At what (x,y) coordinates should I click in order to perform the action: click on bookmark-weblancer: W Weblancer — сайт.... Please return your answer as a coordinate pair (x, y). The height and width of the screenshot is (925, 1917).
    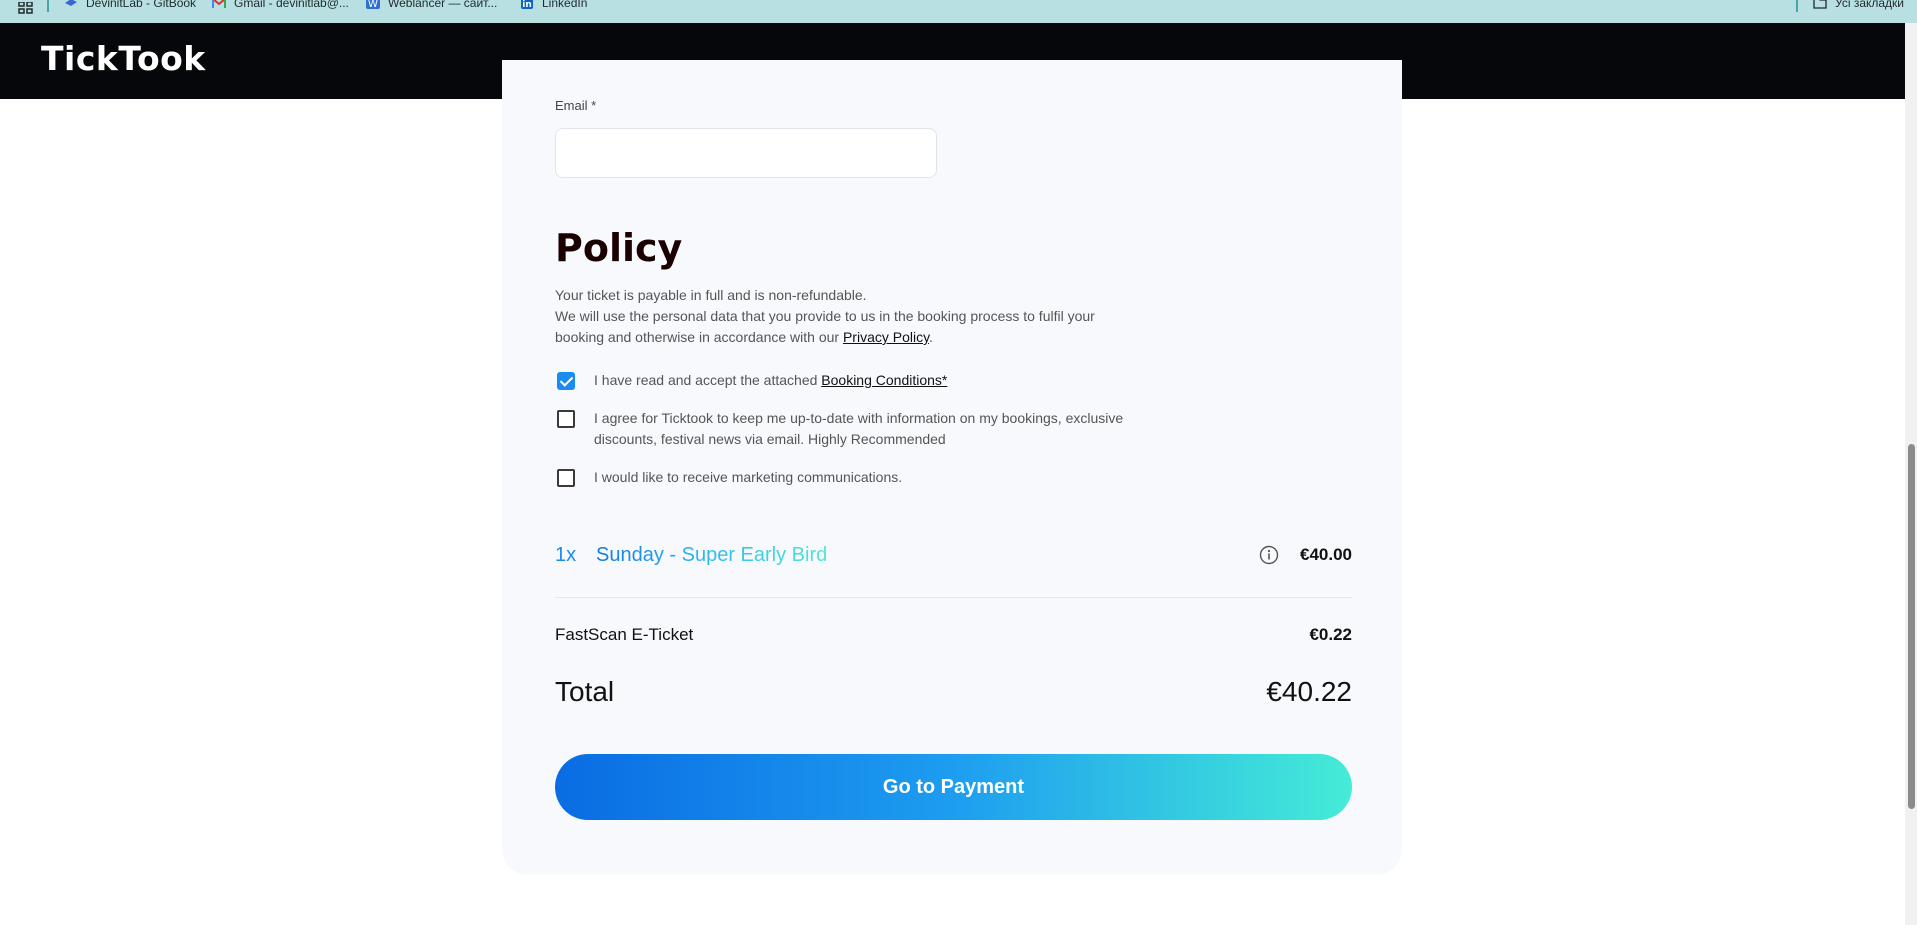
    Looking at the image, I should click on (431, 5).